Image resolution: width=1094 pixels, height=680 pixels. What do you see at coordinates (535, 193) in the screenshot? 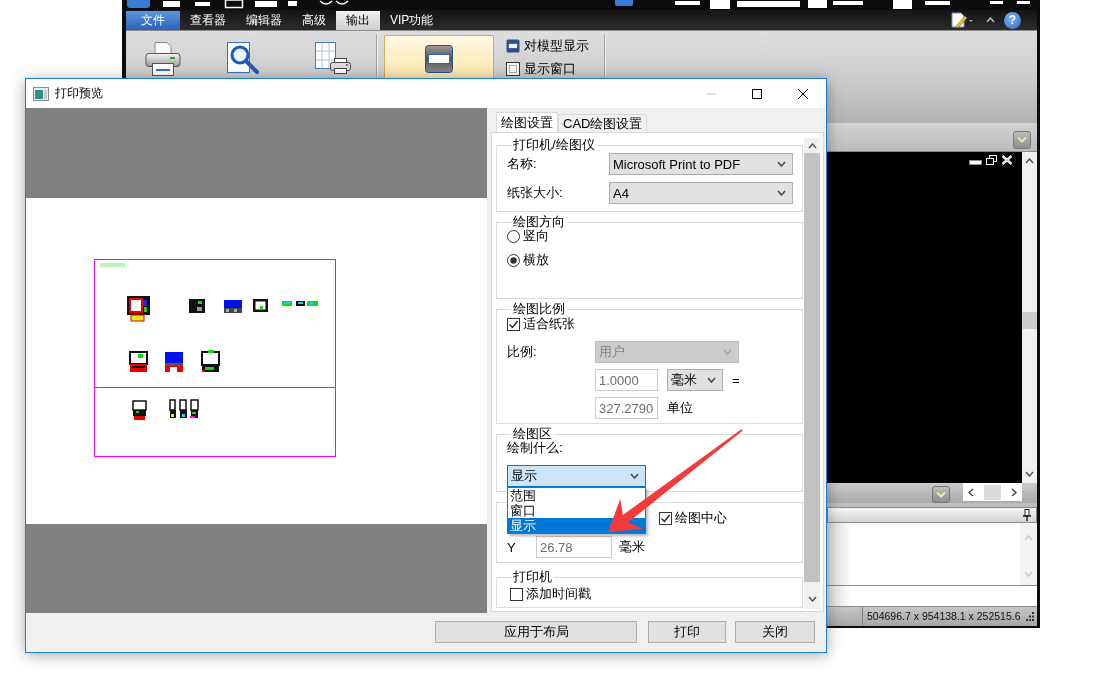
I see `field-label: 纸张大小:` at bounding box center [535, 193].